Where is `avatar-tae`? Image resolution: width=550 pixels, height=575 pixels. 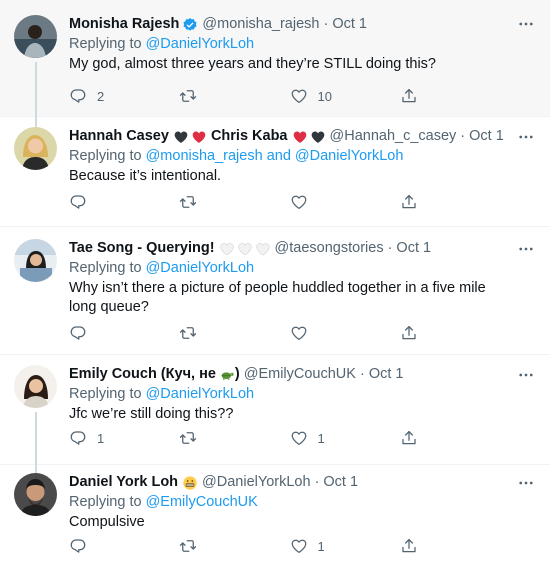
avatar-tae is located at coordinates (35, 260).